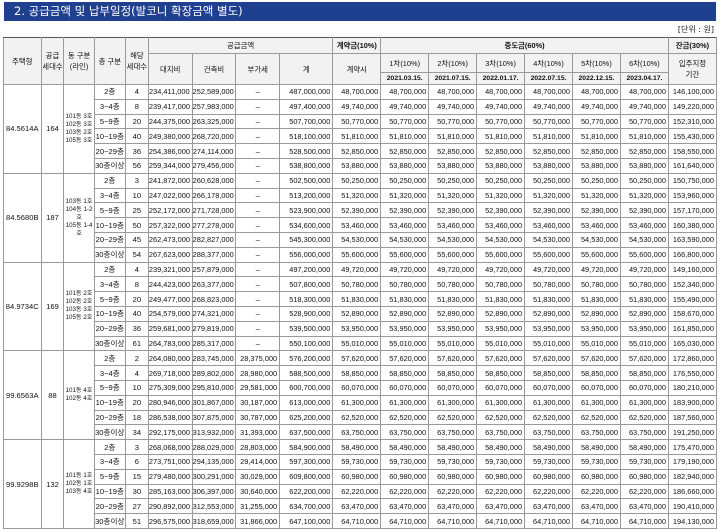  I want to click on balance-amount: 152,340,000, so click(692, 284).